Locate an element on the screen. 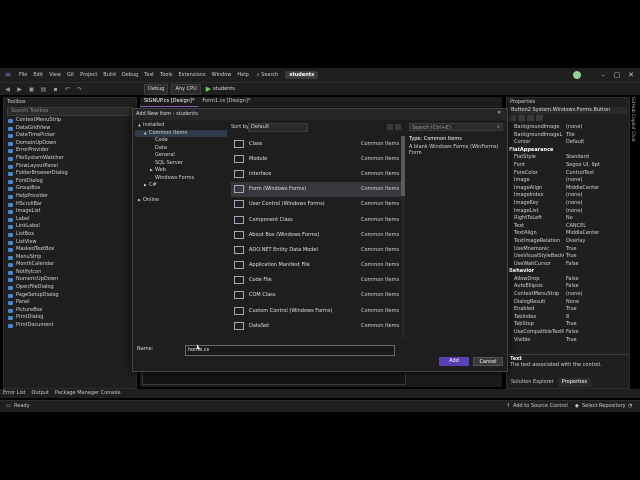  menu-item: Project is located at coordinates (88, 75).